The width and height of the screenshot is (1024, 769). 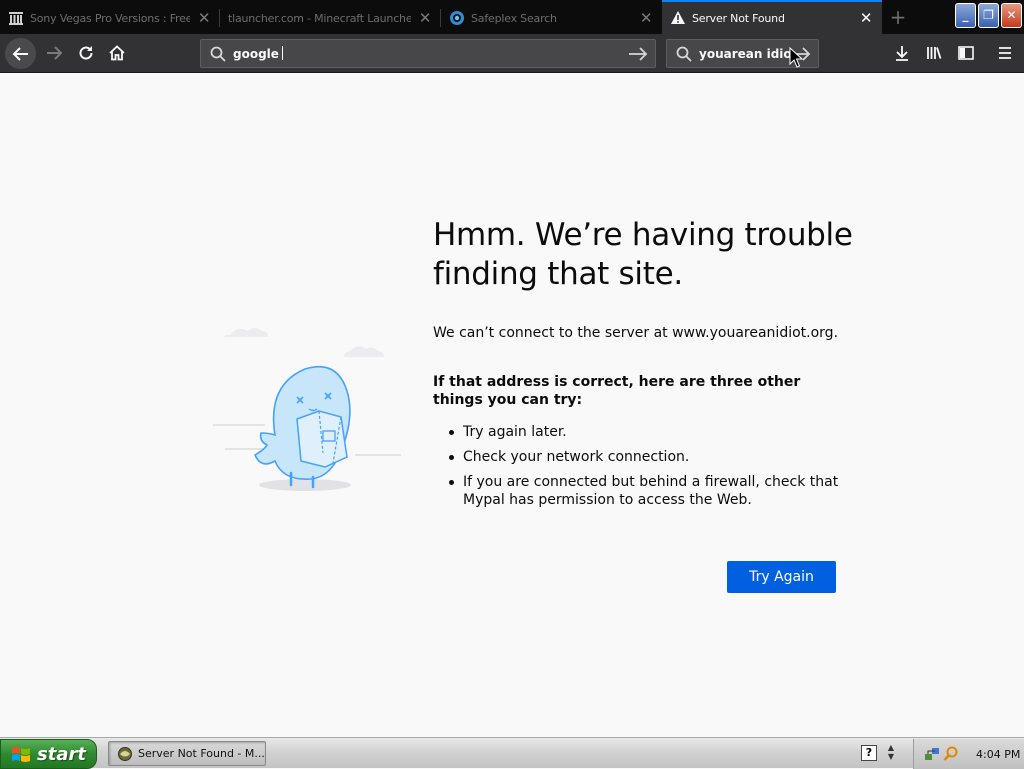 I want to click on tab-sony-vegas: Sony Vegas Pro Versions : Free ✕, so click(x=110, y=18).